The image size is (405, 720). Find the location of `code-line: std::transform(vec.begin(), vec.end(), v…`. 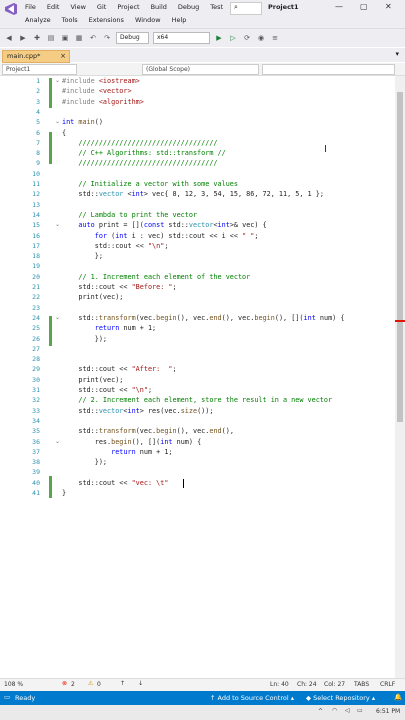

code-line: std::transform(vec.begin(), vec.end(), v… is located at coordinates (203, 318).